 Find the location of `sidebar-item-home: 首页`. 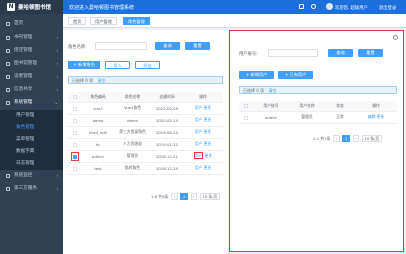

sidebar-item-home: 首页 is located at coordinates (31, 24).